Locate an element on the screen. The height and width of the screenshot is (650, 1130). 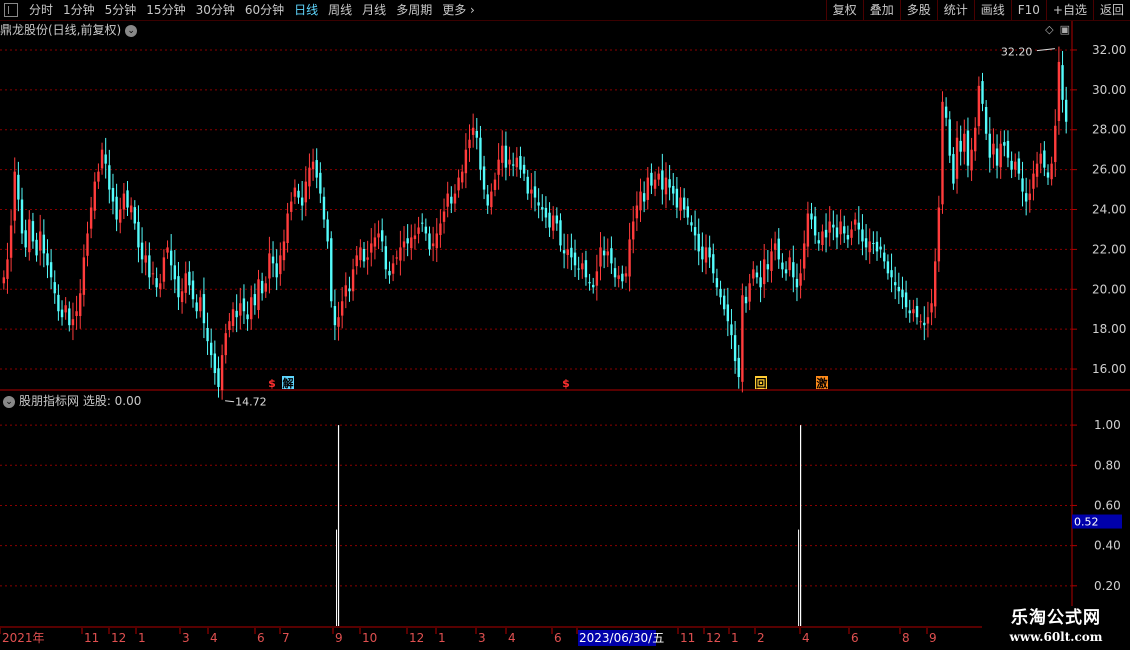
time-tick-label: 2 is located at coordinates (761, 638).